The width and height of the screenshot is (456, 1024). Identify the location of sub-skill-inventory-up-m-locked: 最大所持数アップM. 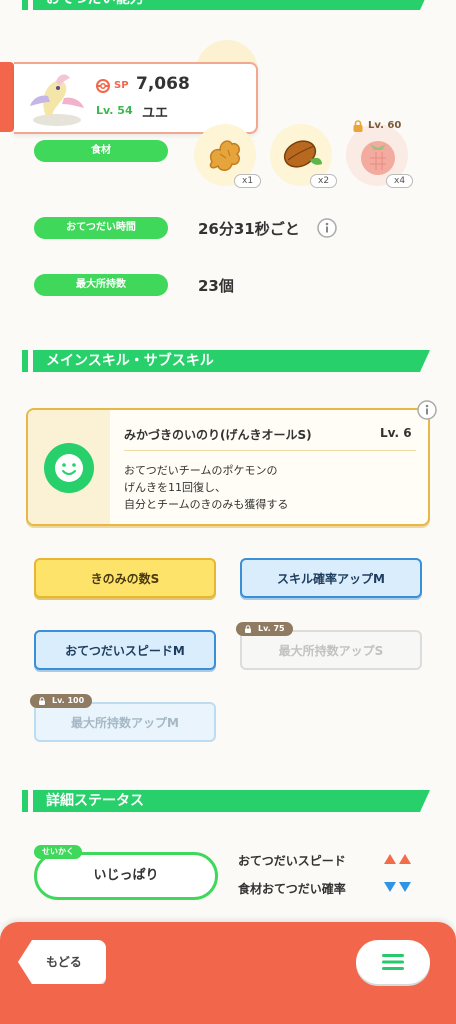
(125, 722).